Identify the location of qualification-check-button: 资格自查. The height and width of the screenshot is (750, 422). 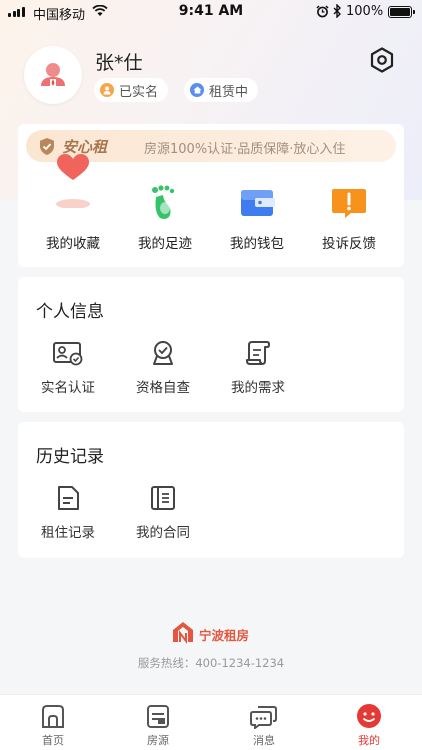
(163, 367).